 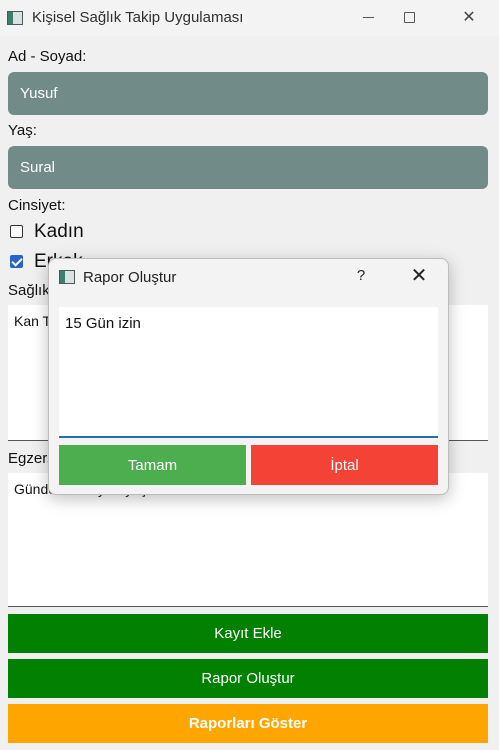 I want to click on help-button: ?, so click(x=361, y=277).